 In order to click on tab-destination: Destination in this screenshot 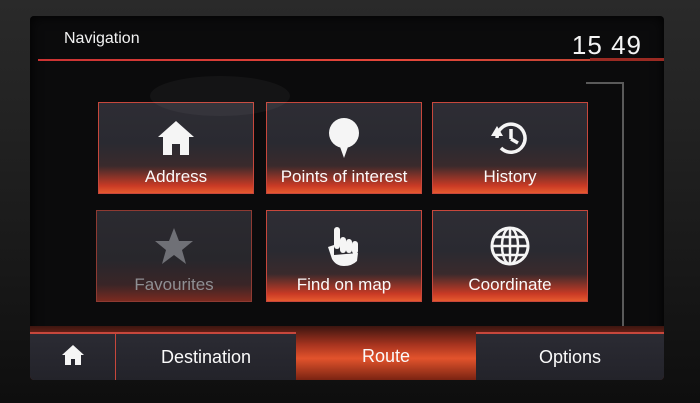, I will do `click(206, 356)`.